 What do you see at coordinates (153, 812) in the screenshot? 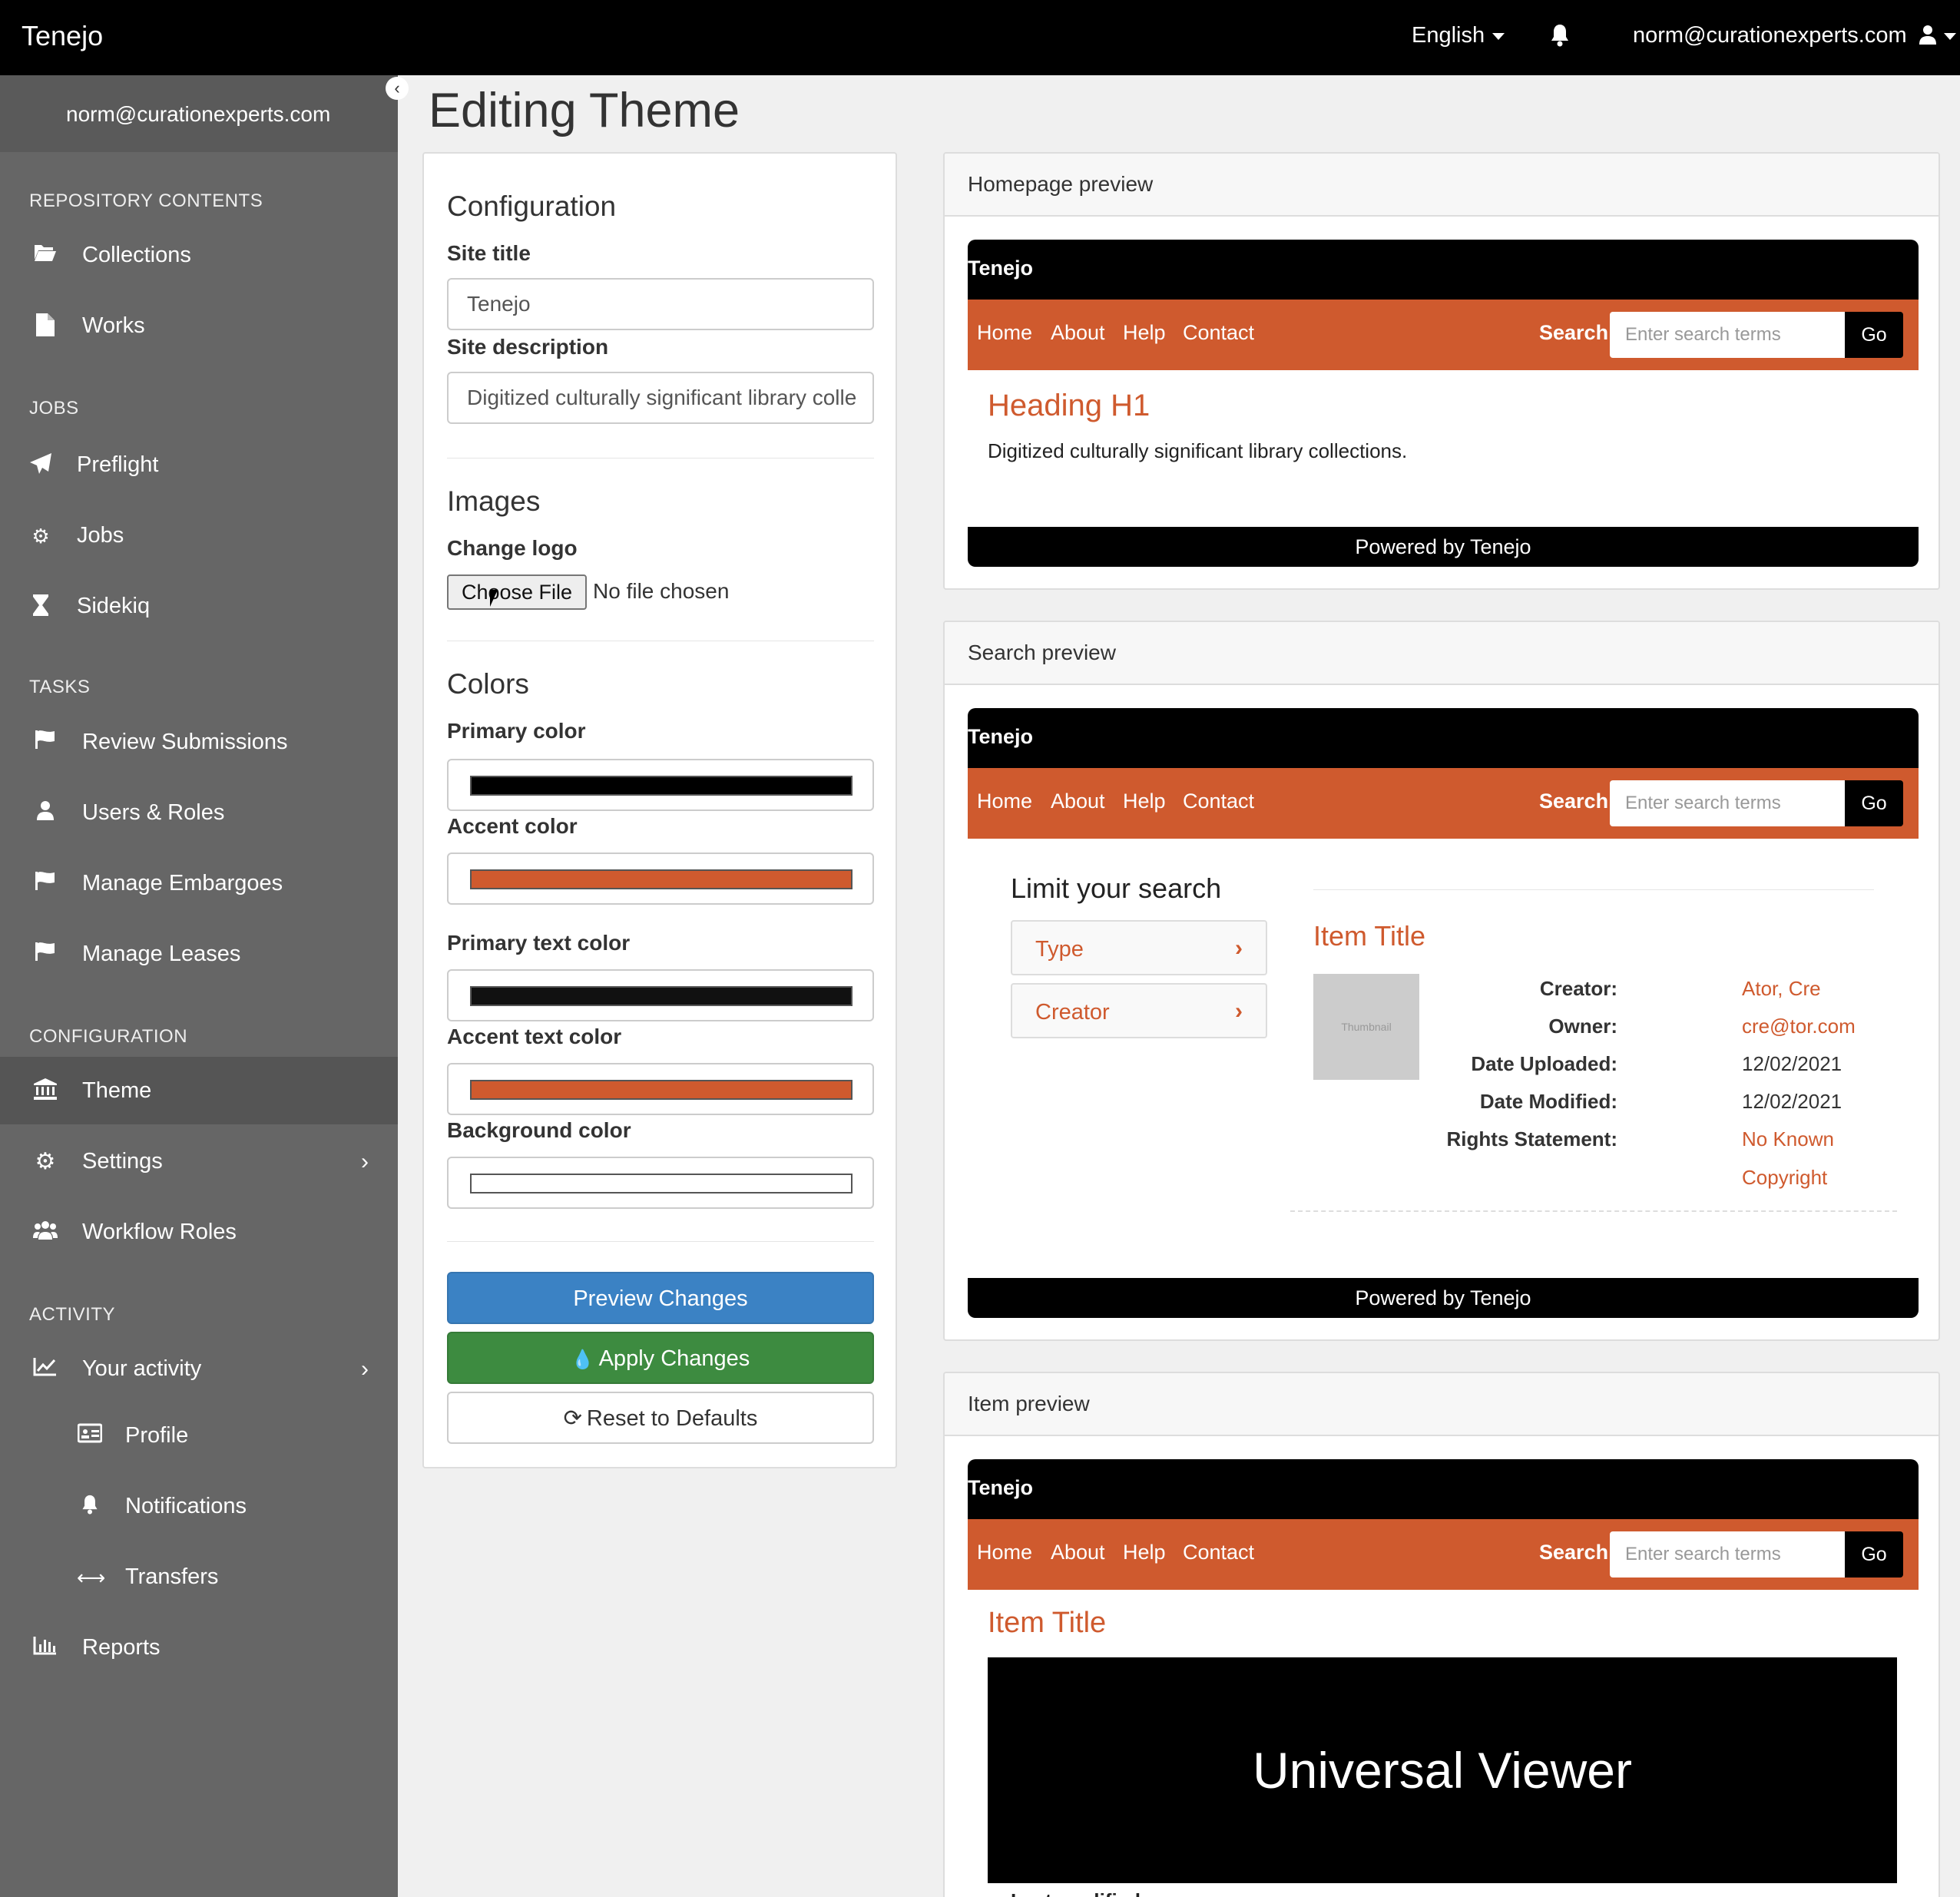
I see `sidebar-item-label: Users & Roles` at bounding box center [153, 812].